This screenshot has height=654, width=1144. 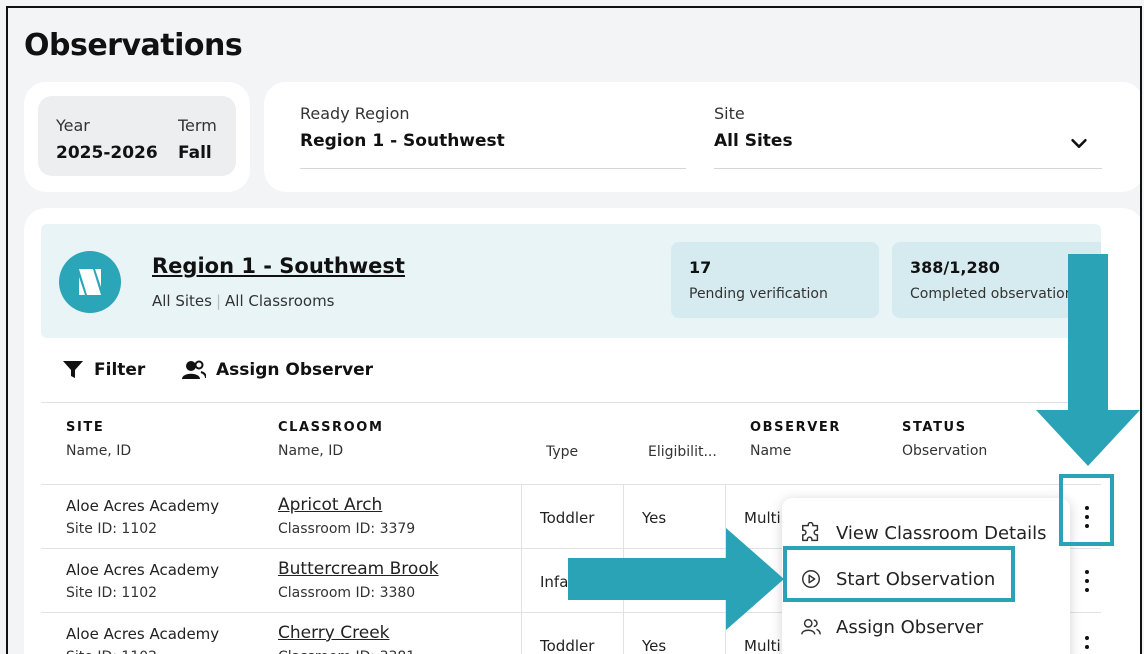 I want to click on header-status: STATUS Observation, so click(x=944, y=439).